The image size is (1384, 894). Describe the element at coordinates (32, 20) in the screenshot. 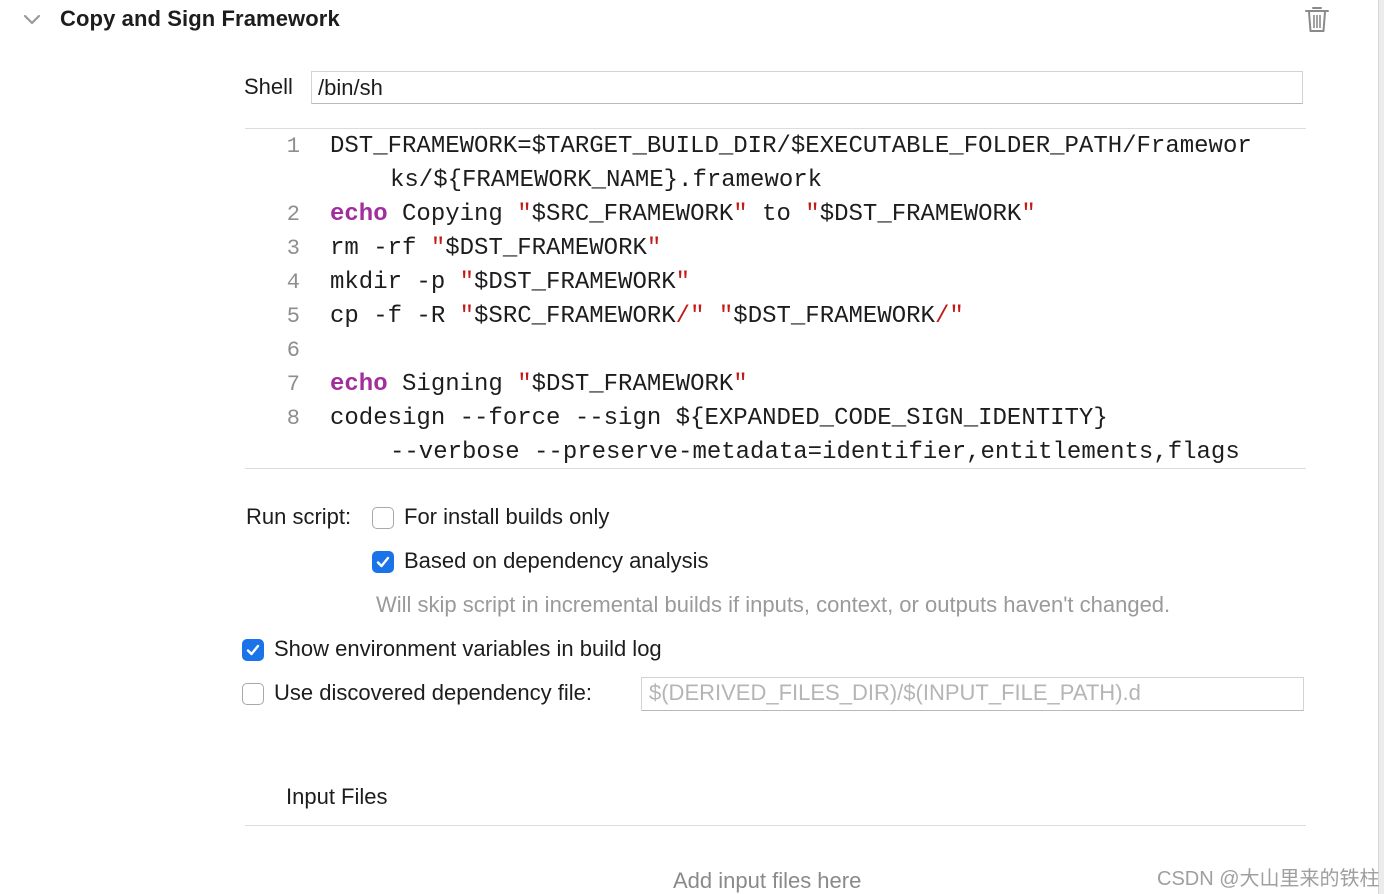

I see `chevron-down-icon` at that location.